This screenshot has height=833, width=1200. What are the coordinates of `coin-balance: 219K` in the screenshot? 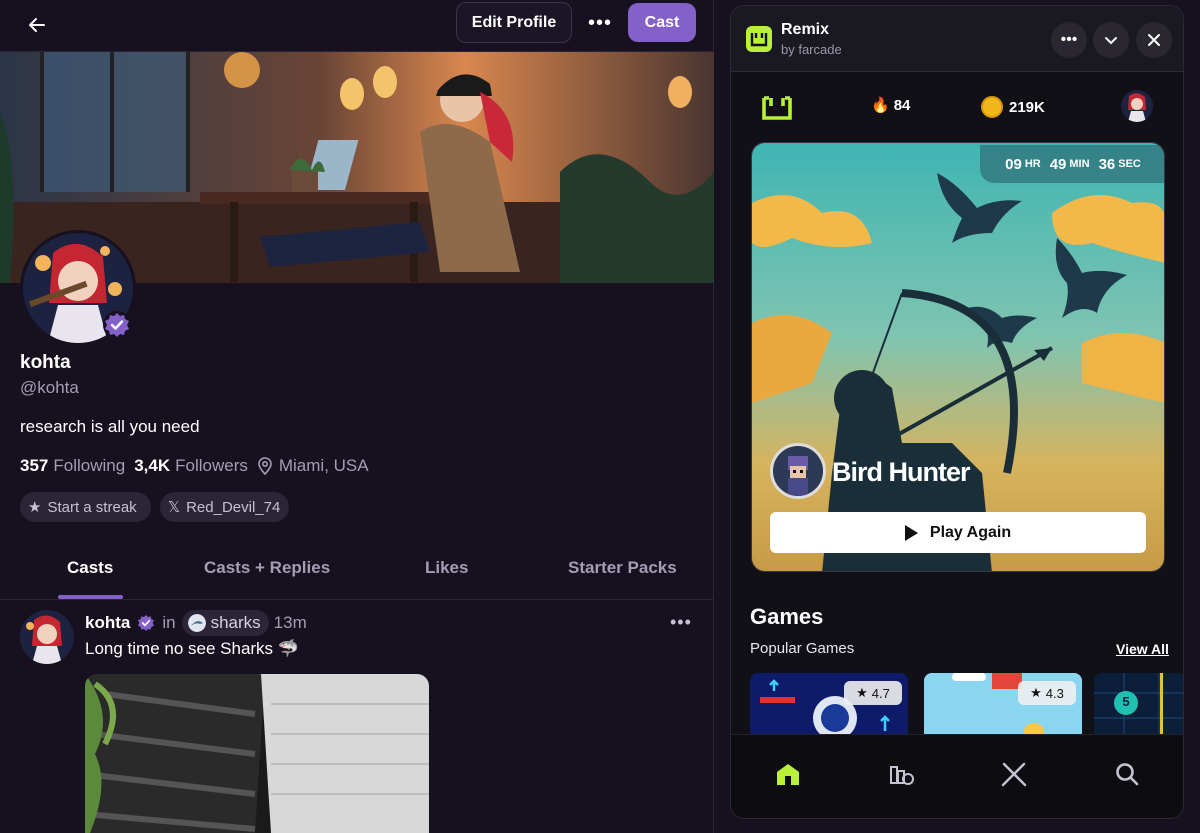 It's located at (1013, 107).